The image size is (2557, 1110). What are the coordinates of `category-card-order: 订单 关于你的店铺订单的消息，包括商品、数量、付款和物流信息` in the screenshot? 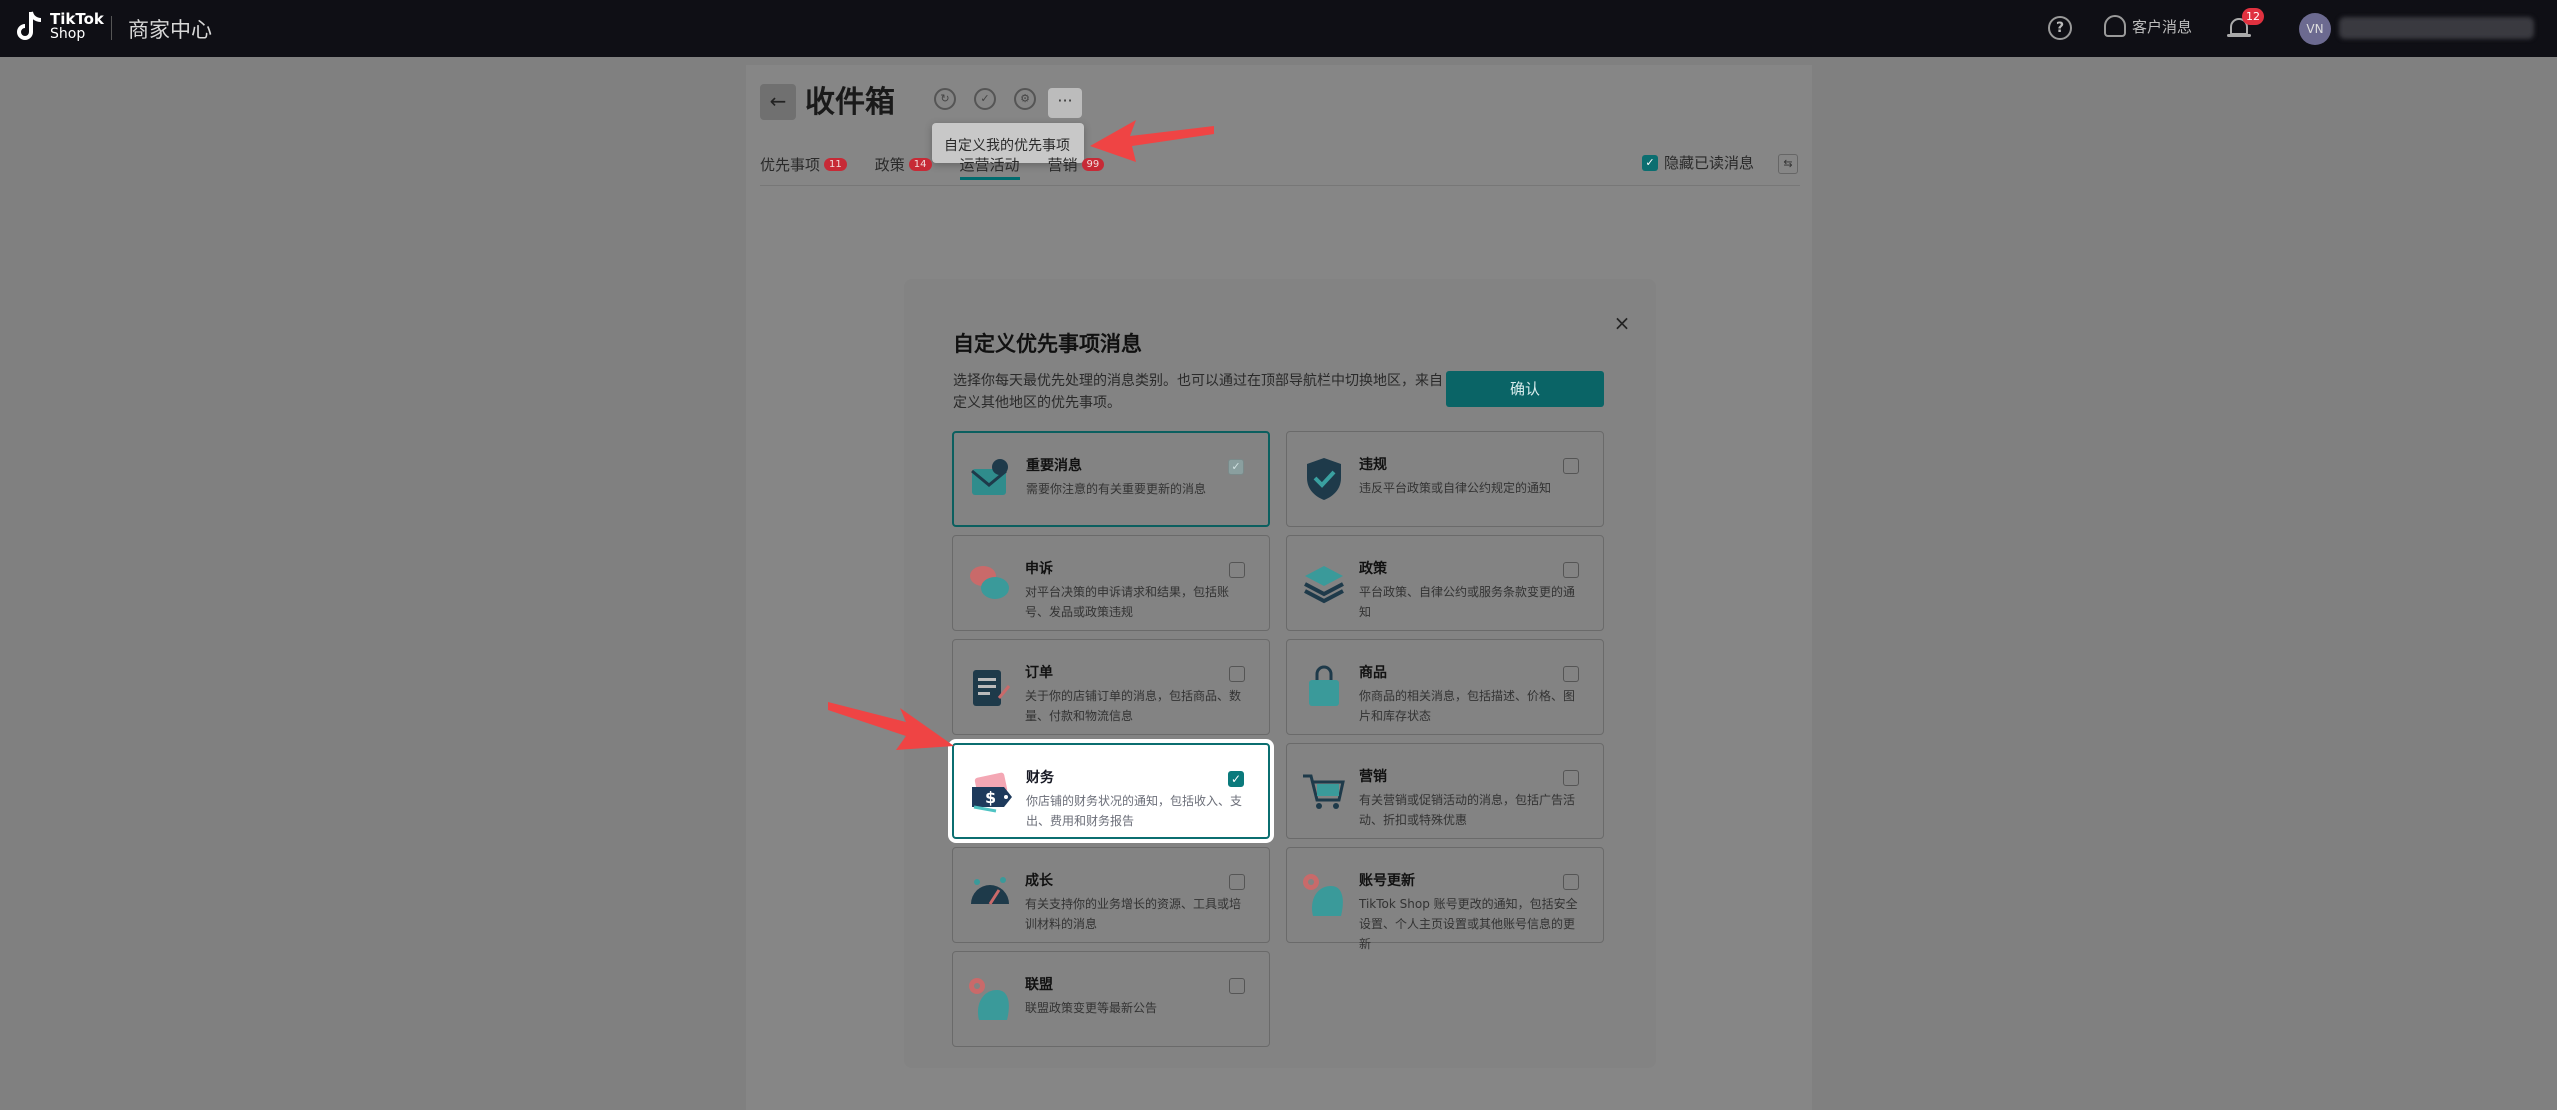 It's located at (1111, 687).